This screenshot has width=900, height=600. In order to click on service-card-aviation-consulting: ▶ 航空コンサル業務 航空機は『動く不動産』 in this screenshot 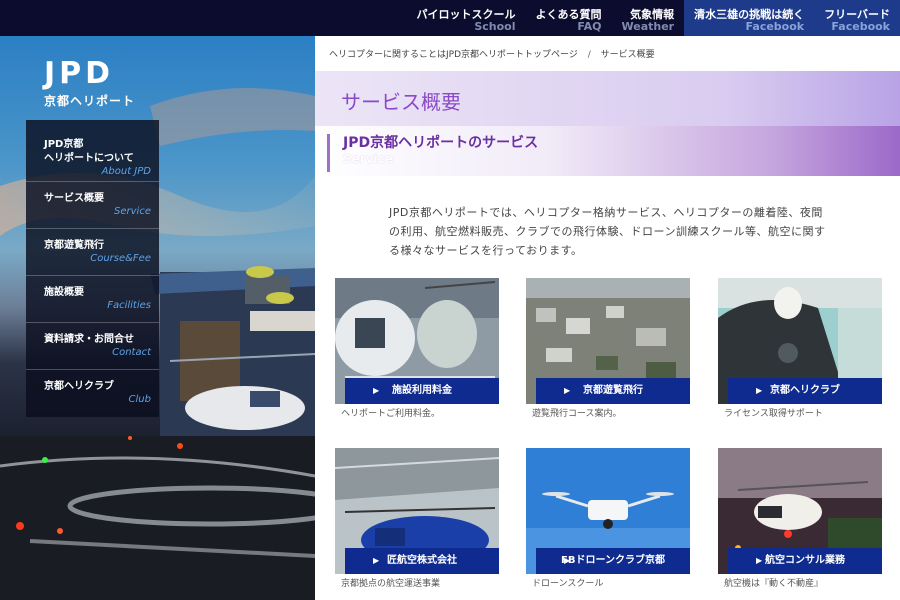, I will do `click(800, 518)`.